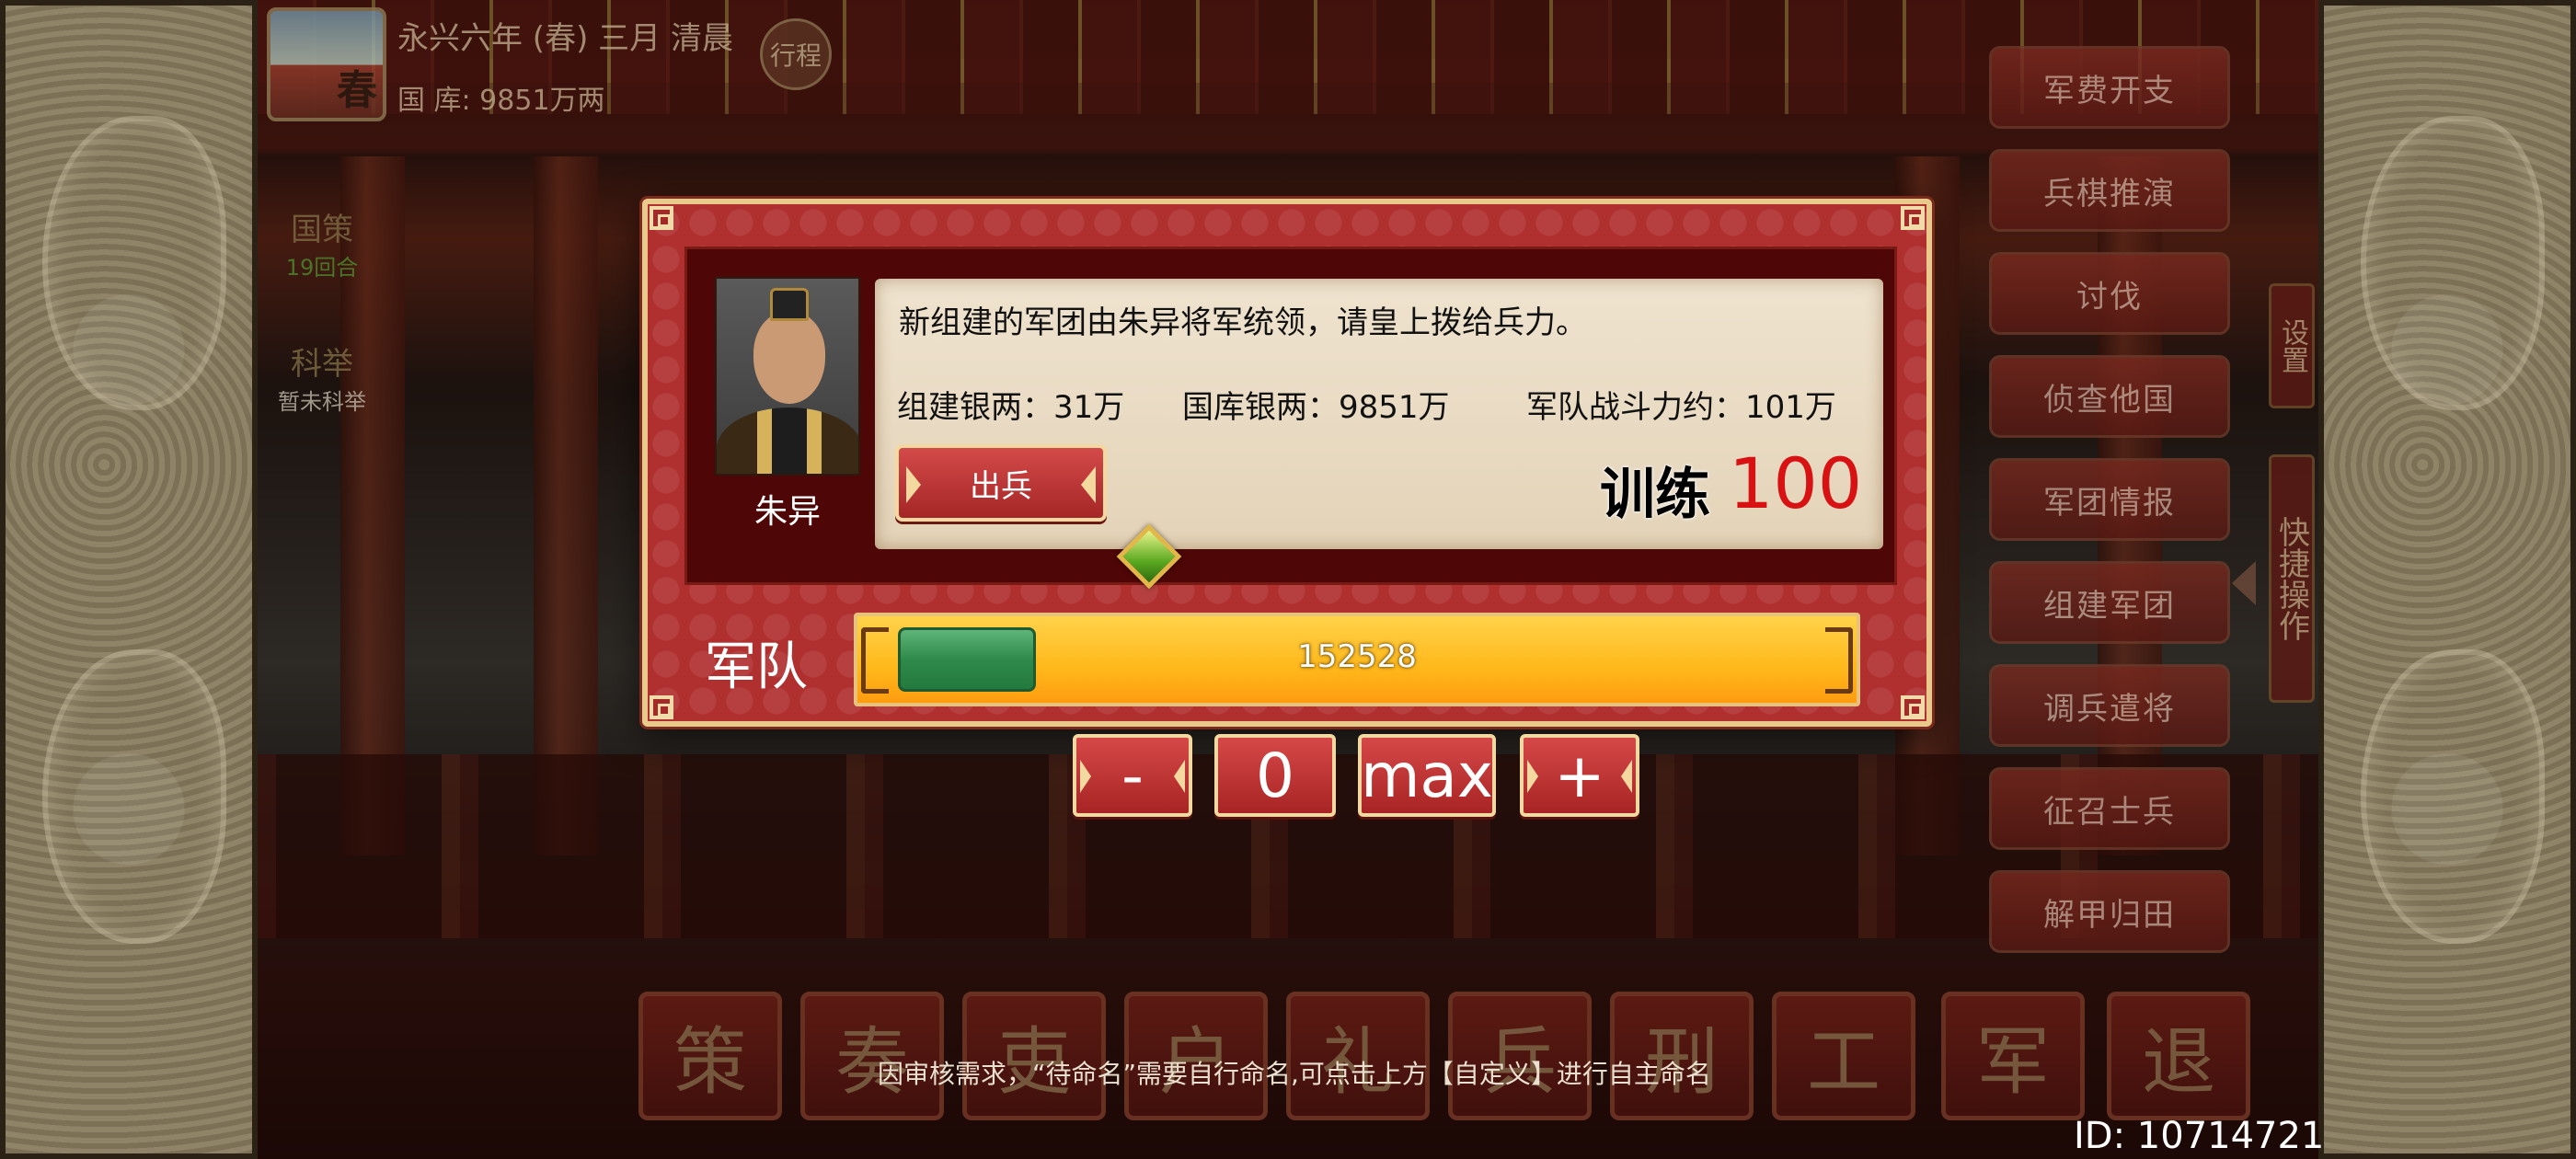  I want to click on policy-turns: 19回合, so click(322, 268).